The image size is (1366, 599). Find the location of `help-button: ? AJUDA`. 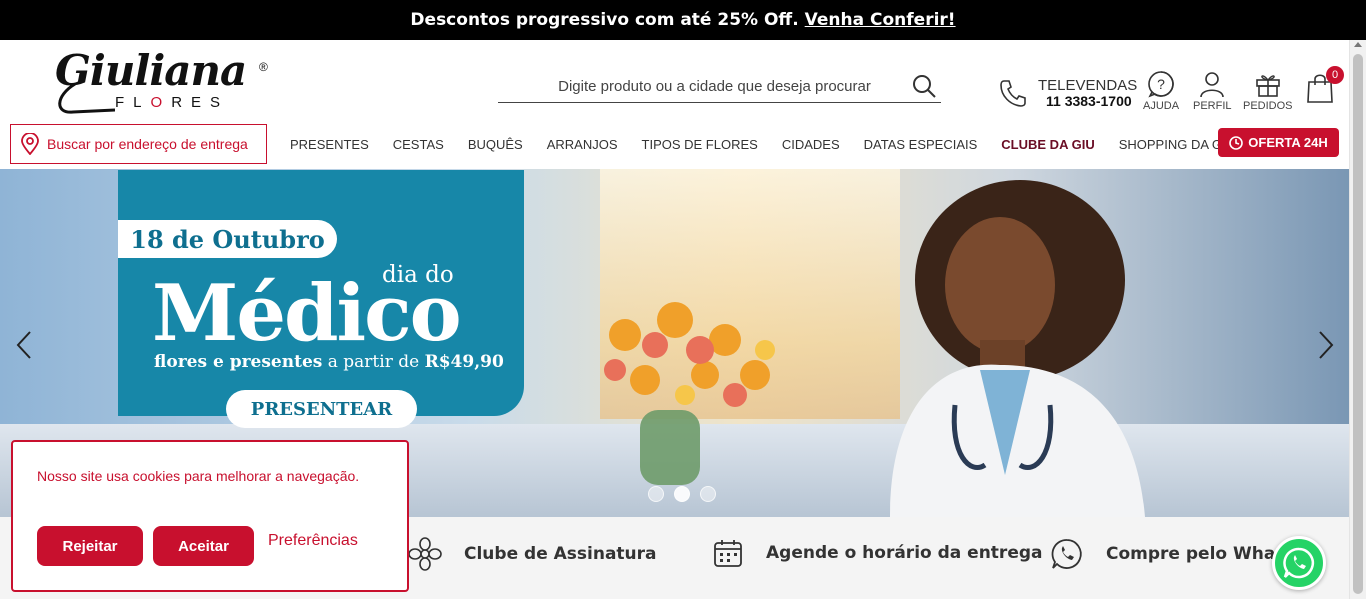

help-button: ? AJUDA is located at coordinates (1161, 91).